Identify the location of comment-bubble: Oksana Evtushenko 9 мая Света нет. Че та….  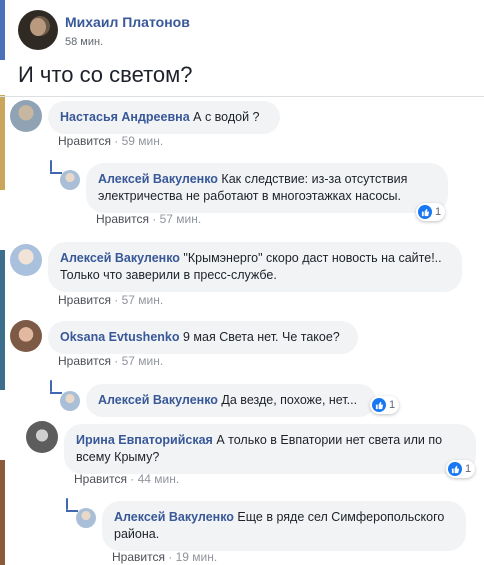
(203, 337).